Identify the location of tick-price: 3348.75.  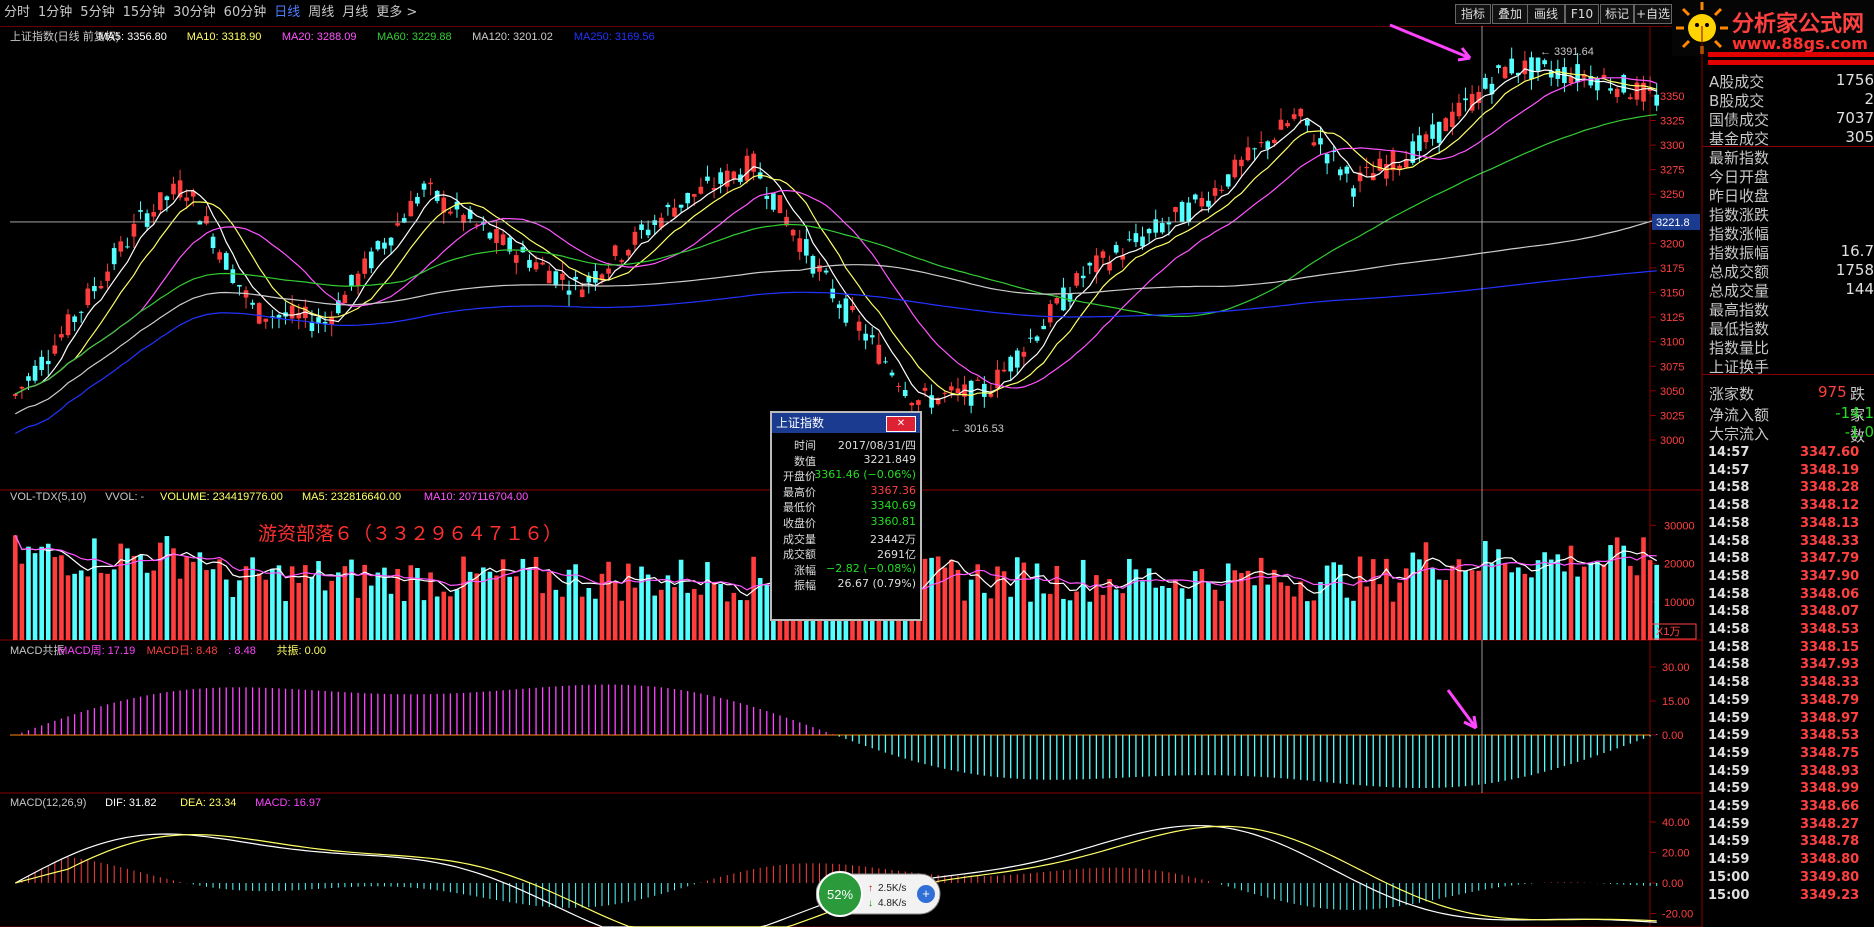
(1830, 753).